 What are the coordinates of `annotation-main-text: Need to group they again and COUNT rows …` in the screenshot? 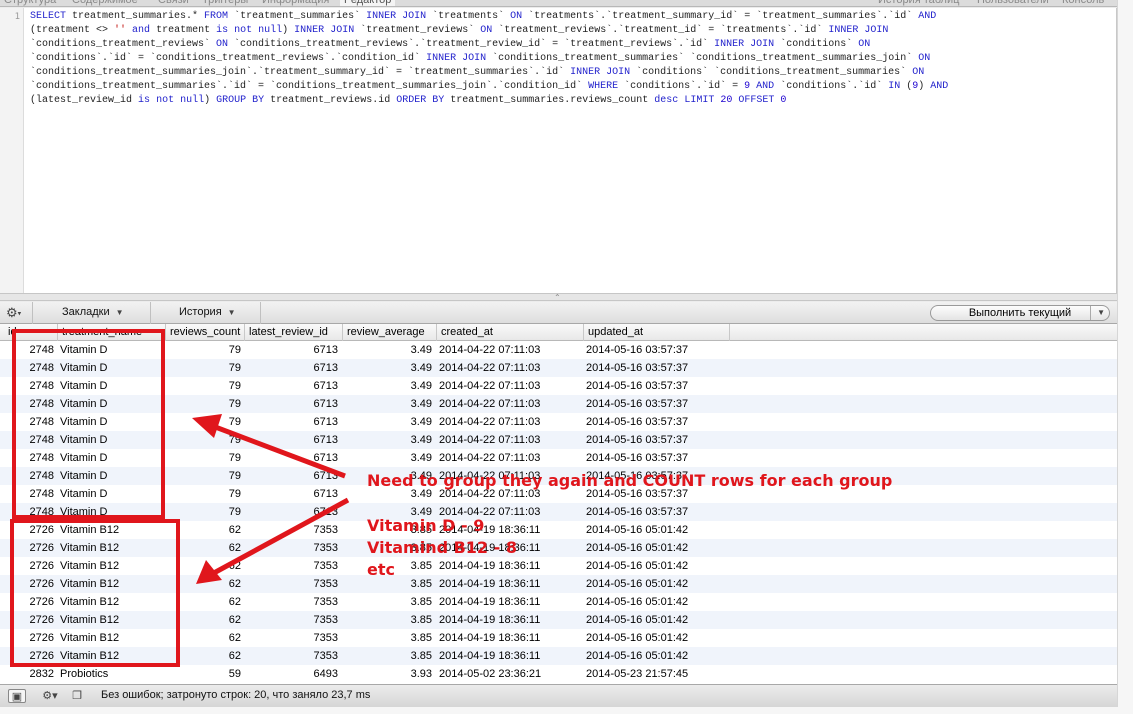 It's located at (630, 480).